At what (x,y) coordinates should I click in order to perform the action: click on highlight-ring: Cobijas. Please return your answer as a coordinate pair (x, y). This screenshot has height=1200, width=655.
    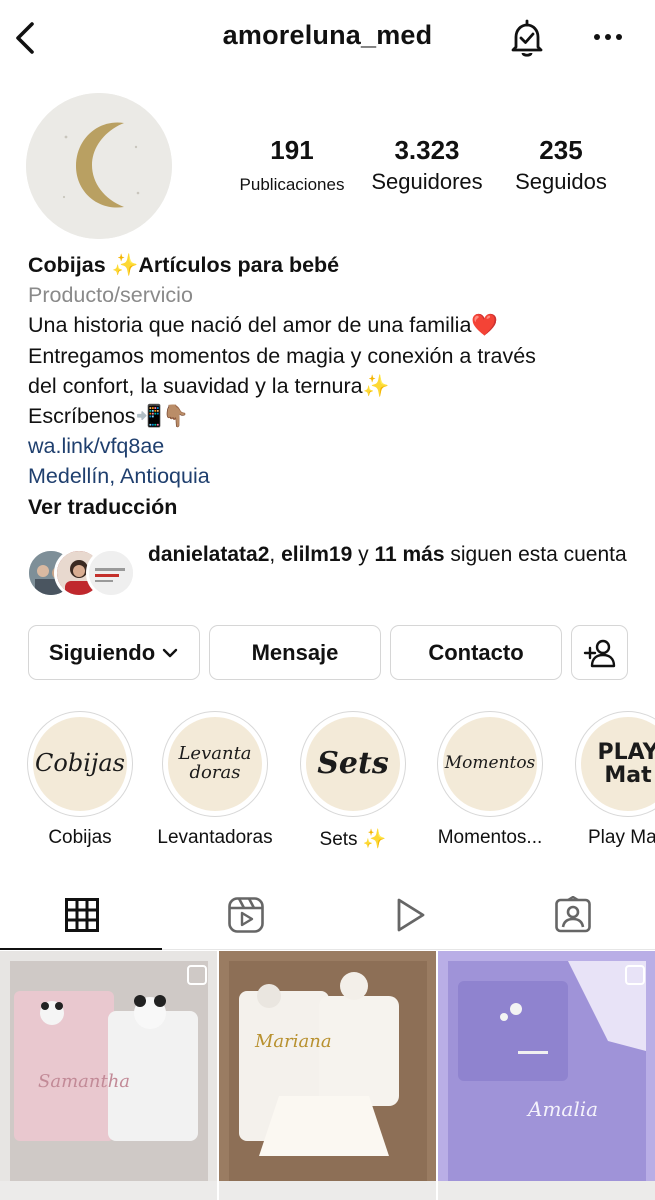
    Looking at the image, I should click on (80, 764).